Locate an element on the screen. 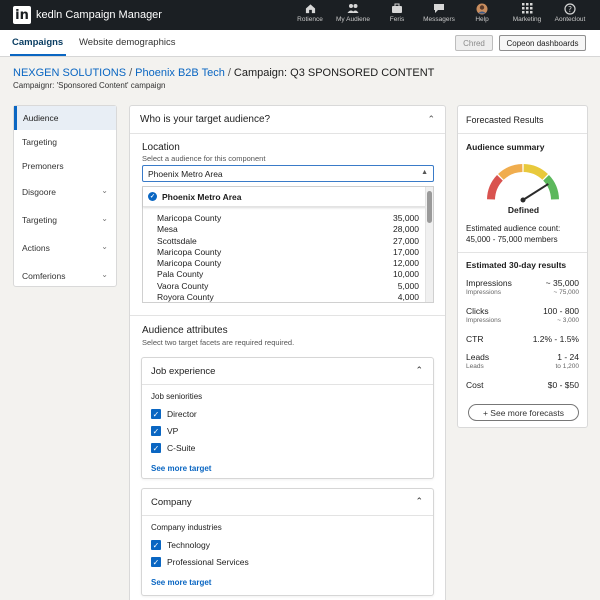 The width and height of the screenshot is (600, 600). audience-gauge is located at coordinates (523, 183).